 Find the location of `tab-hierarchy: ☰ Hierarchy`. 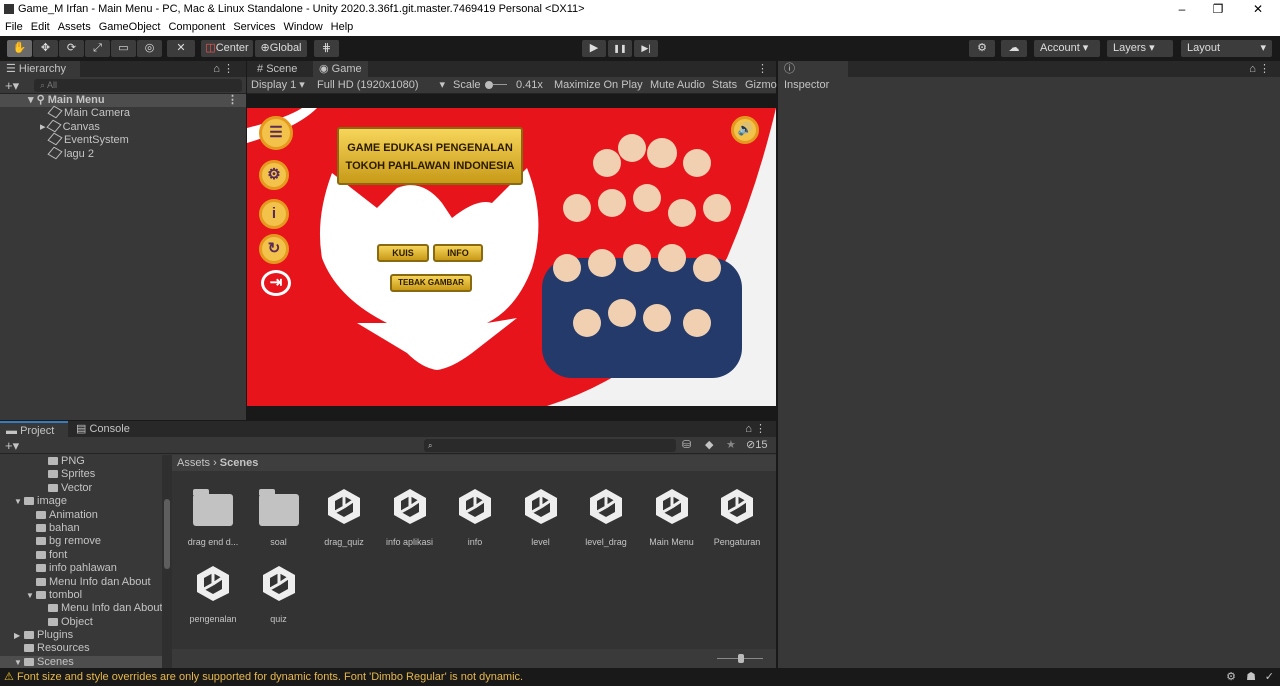

tab-hierarchy: ☰ Hierarchy is located at coordinates (40, 69).